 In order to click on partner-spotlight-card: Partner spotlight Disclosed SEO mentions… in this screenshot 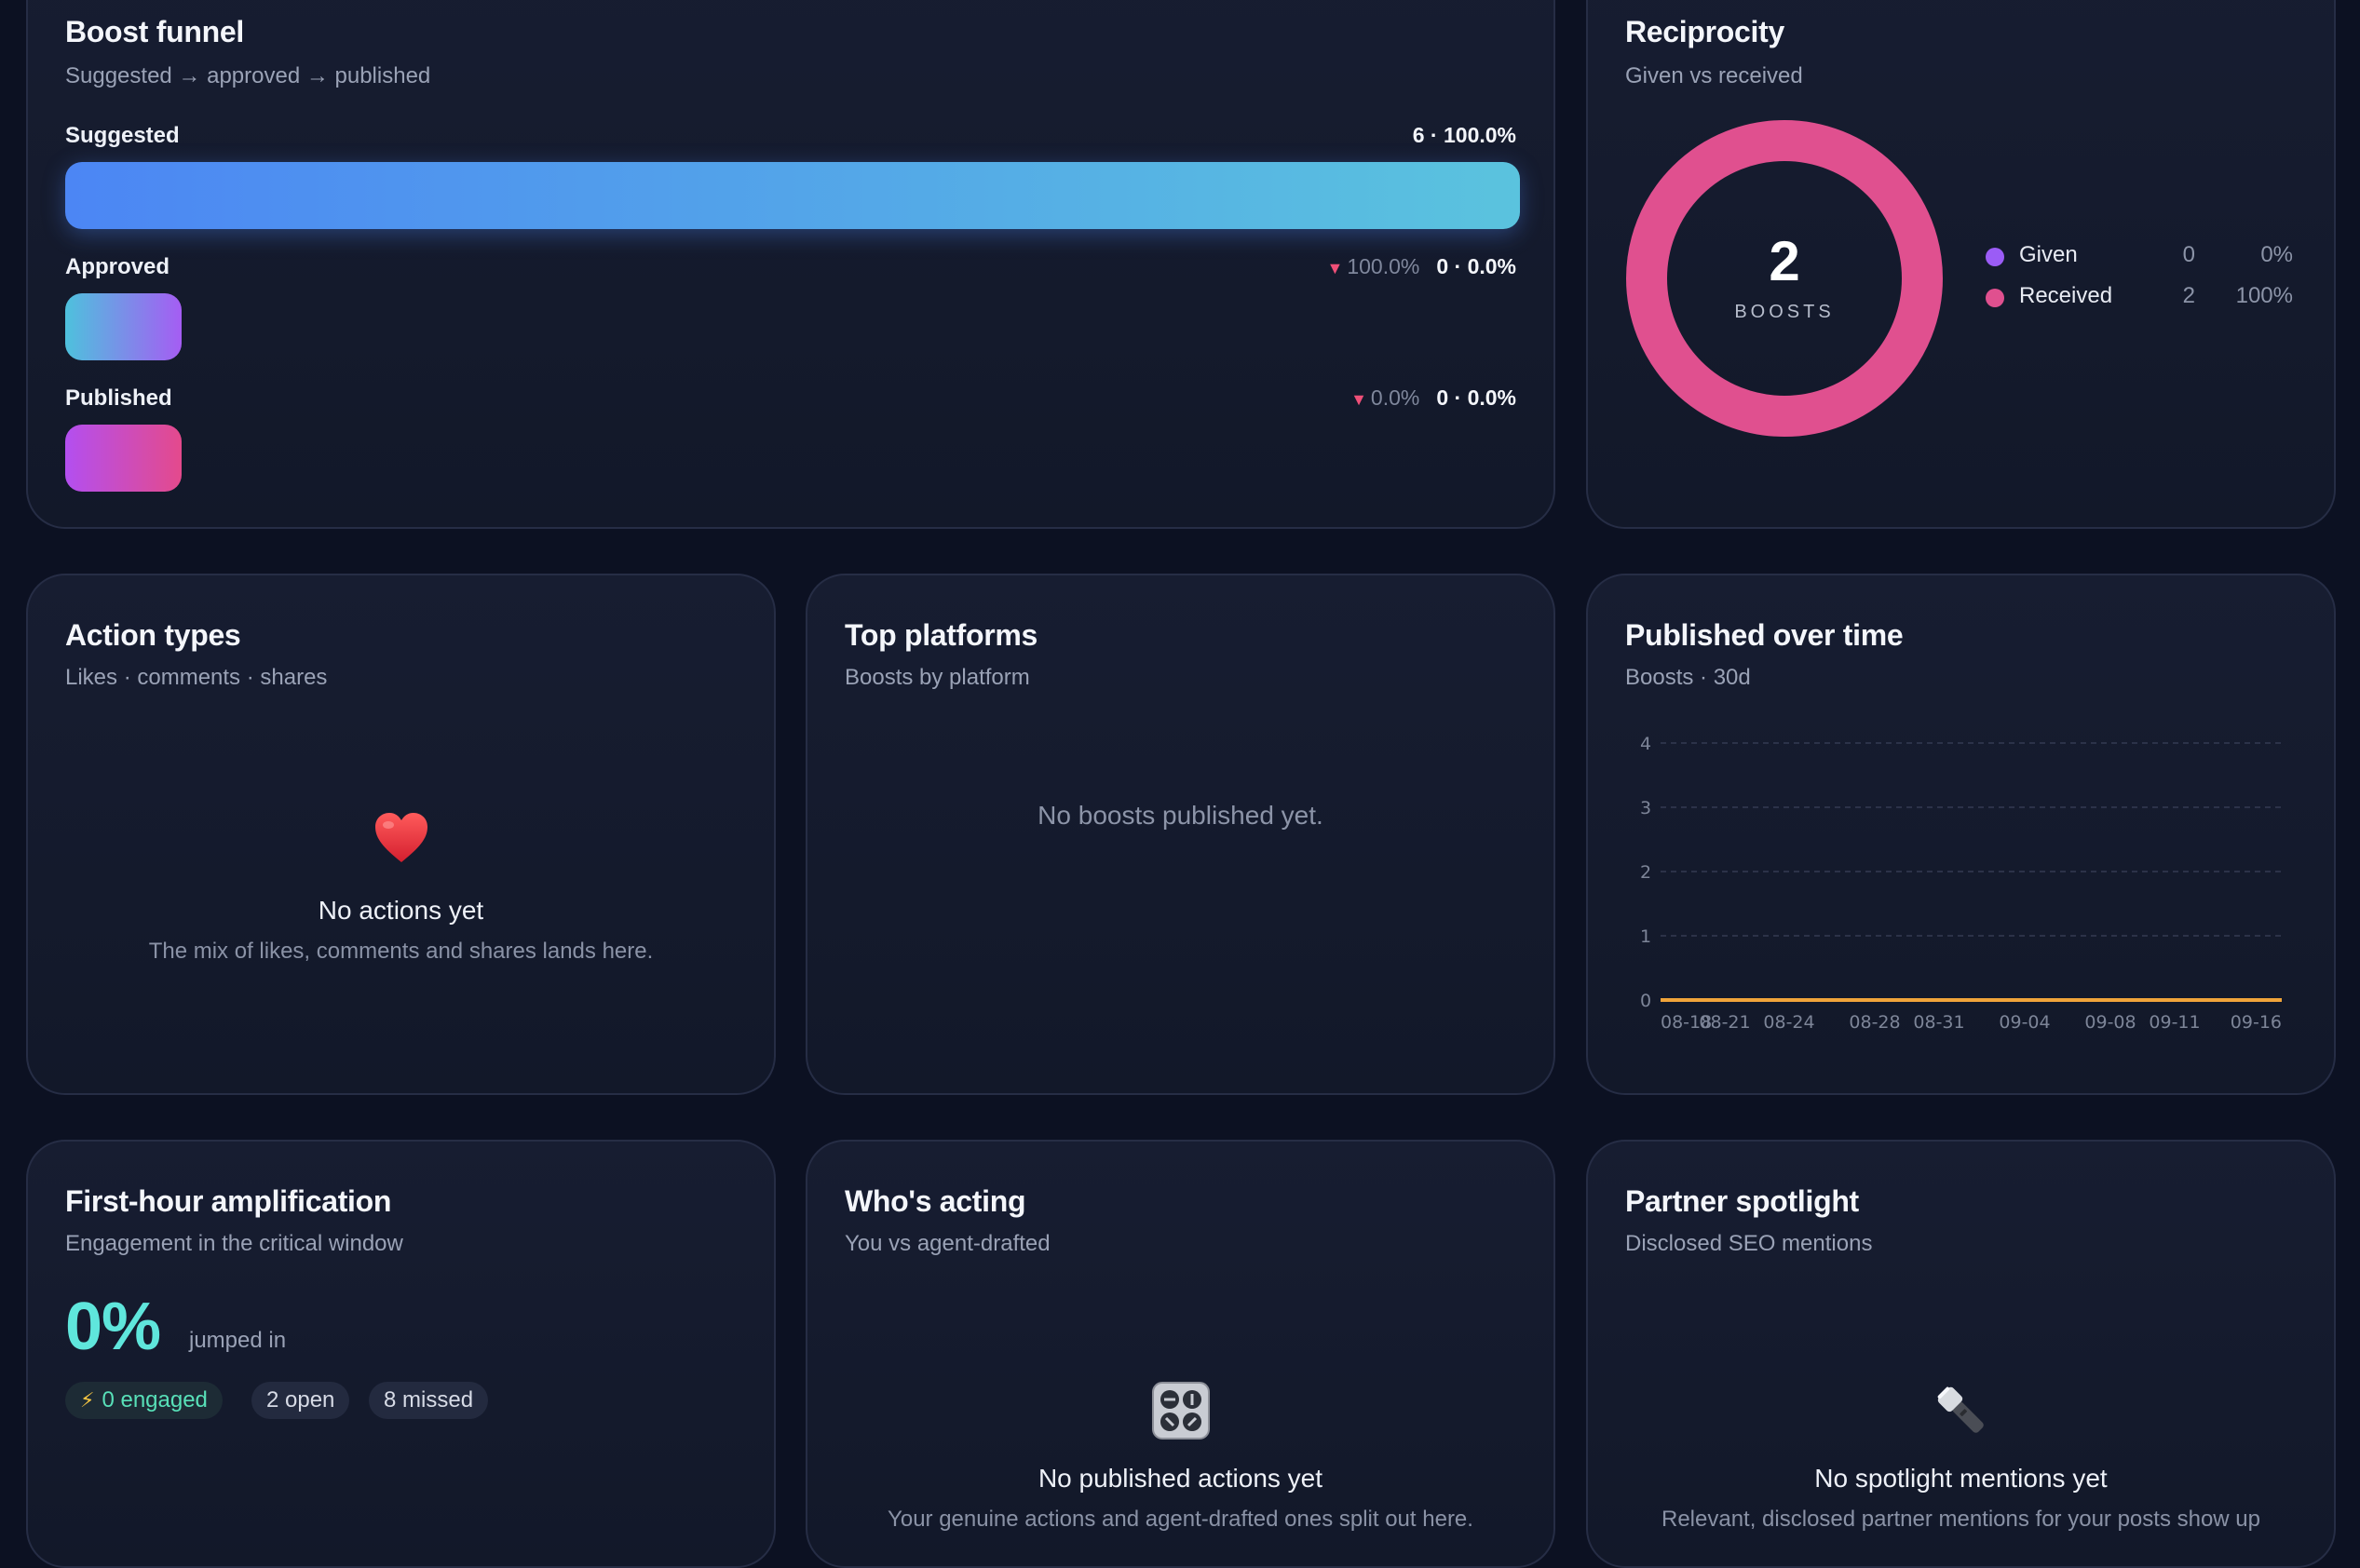, I will do `click(1961, 1354)`.